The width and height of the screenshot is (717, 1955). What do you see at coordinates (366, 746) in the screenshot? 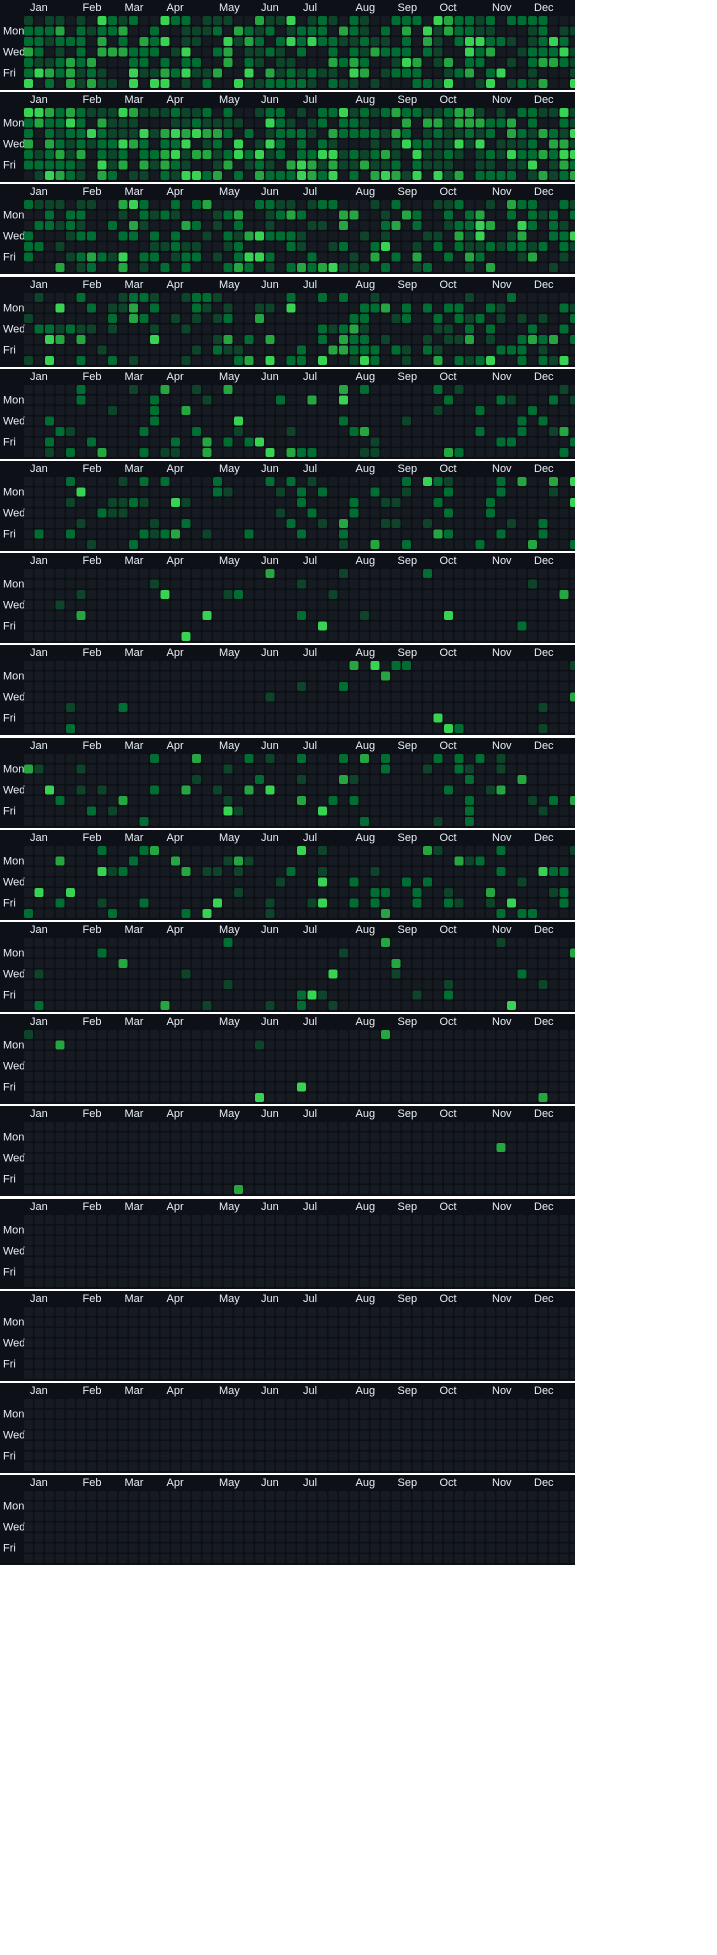
I see `month-label-aug: Aug` at bounding box center [366, 746].